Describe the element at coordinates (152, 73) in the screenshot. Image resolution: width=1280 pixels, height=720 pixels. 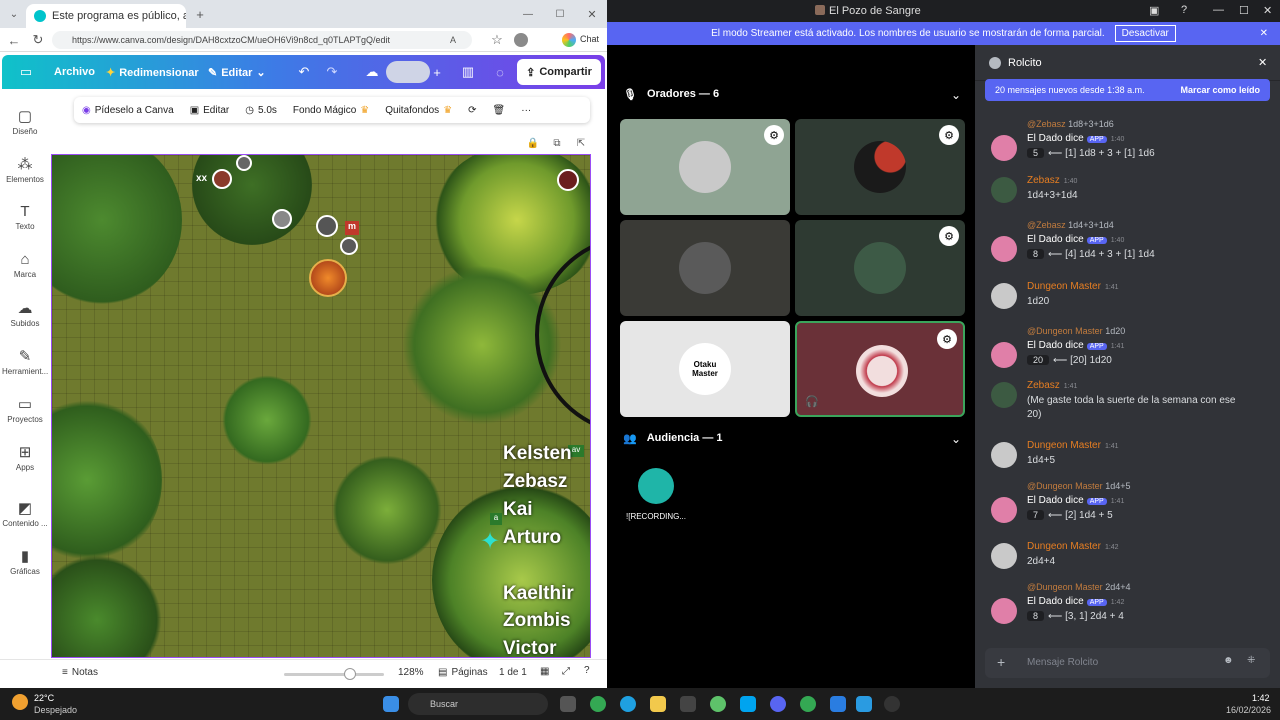
I see `resize-button: ✦ Redimensionar` at that location.